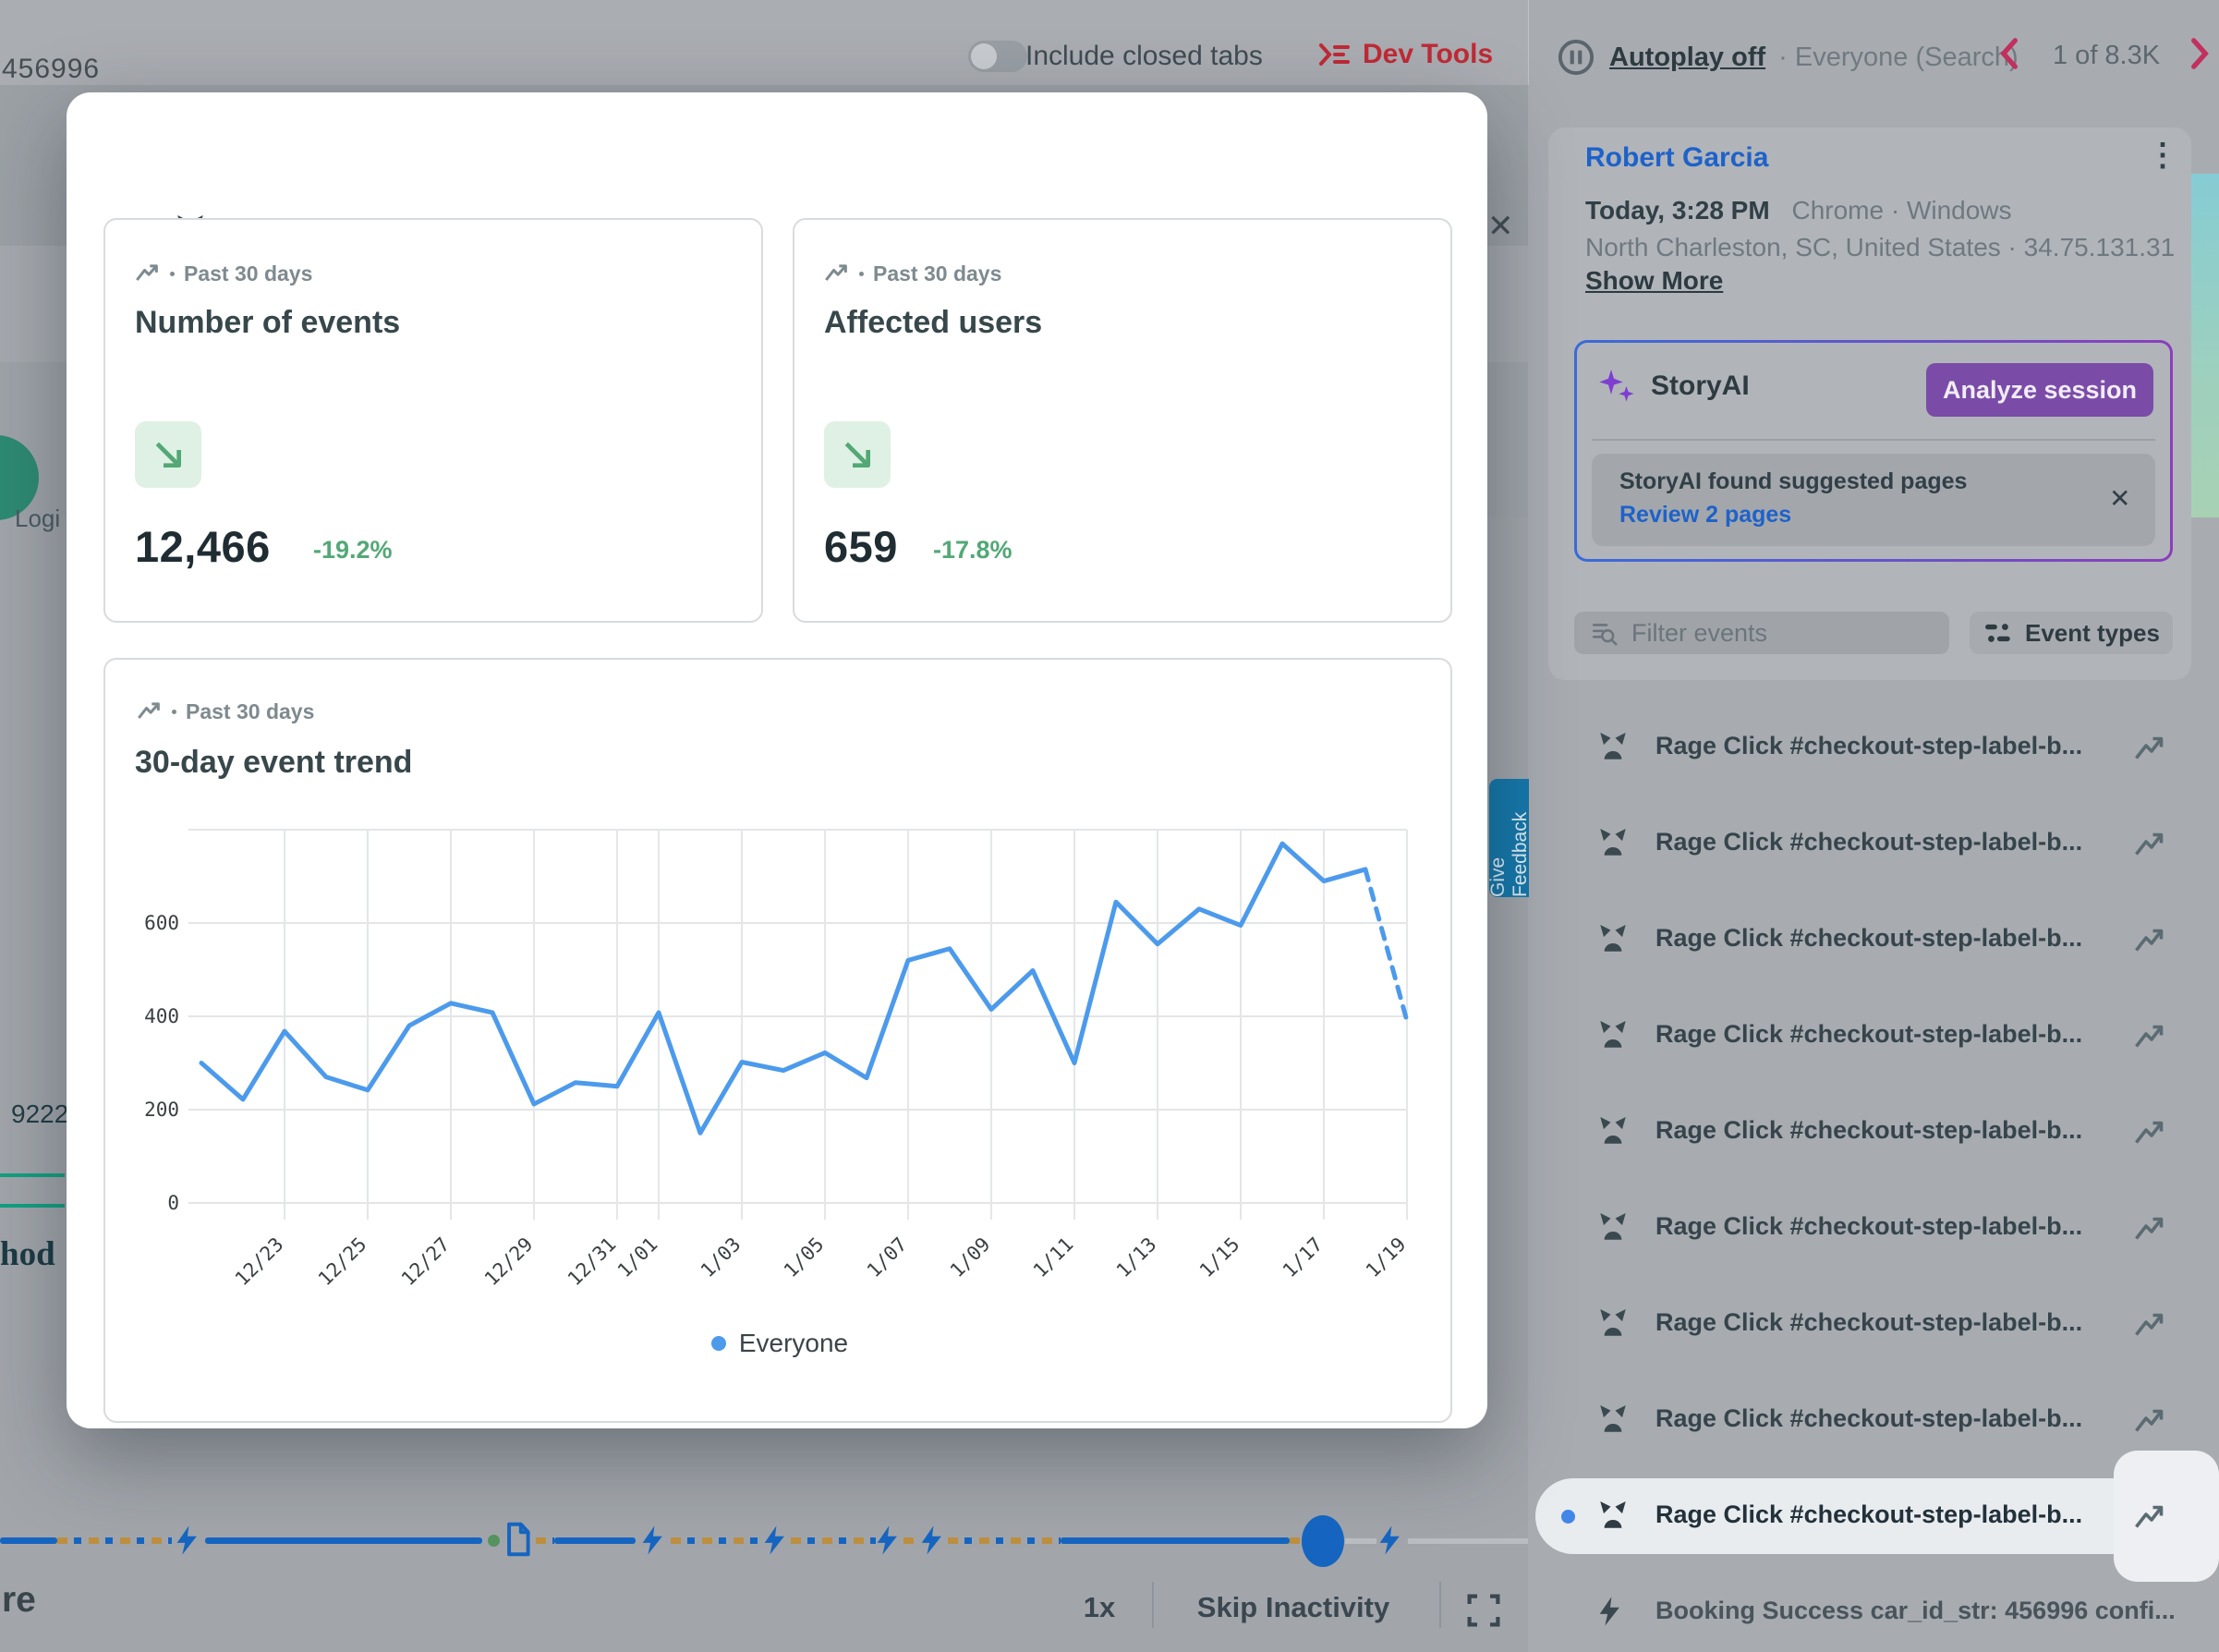  What do you see at coordinates (150, 711) in the screenshot?
I see `trend-up-icon` at bounding box center [150, 711].